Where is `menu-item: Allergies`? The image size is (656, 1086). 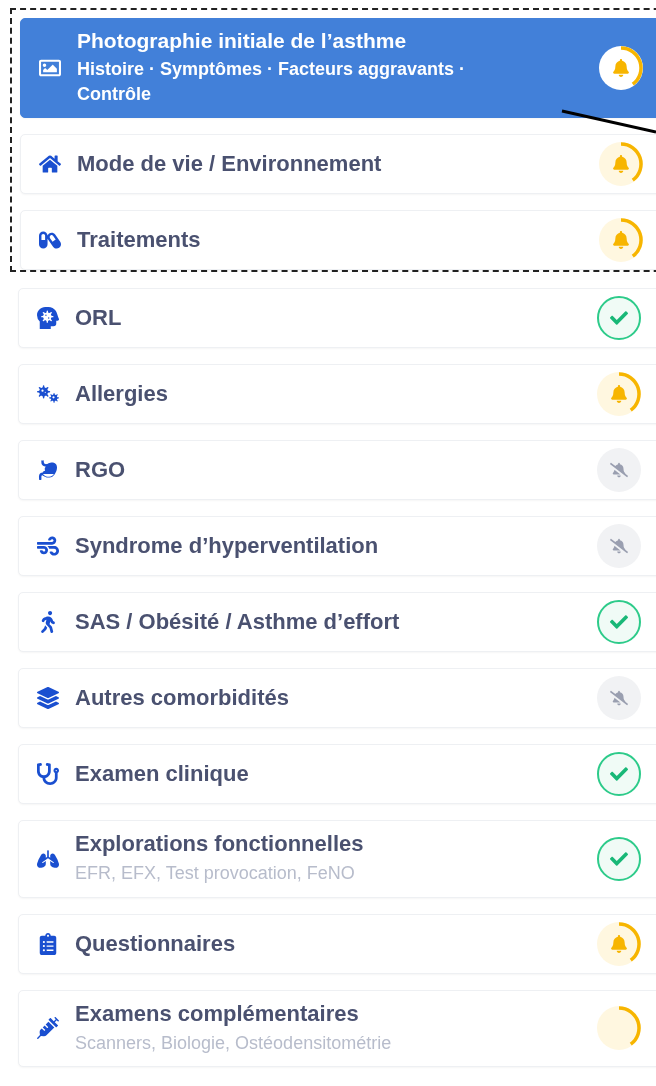
menu-item: Allergies is located at coordinates (337, 394).